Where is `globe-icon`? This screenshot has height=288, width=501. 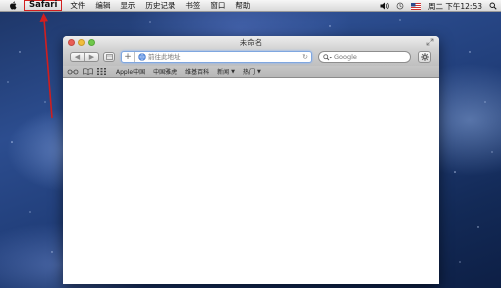
globe-icon is located at coordinates (142, 57).